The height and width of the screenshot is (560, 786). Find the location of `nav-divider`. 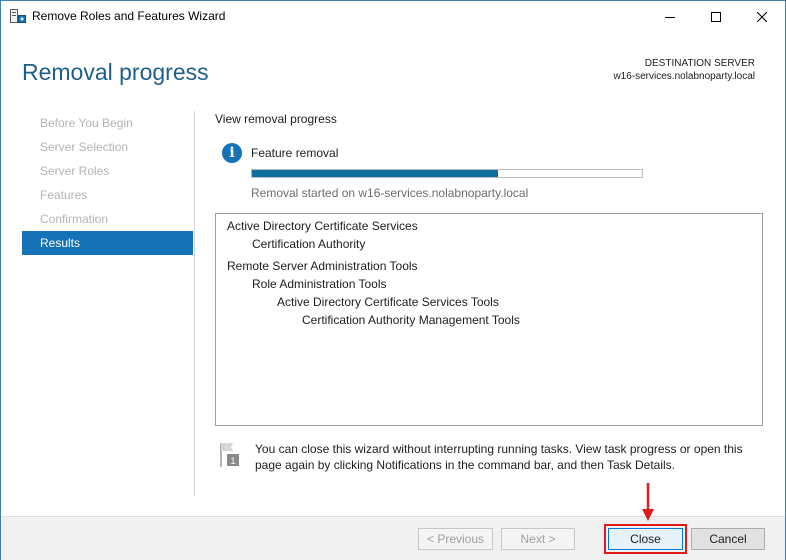

nav-divider is located at coordinates (194, 303).